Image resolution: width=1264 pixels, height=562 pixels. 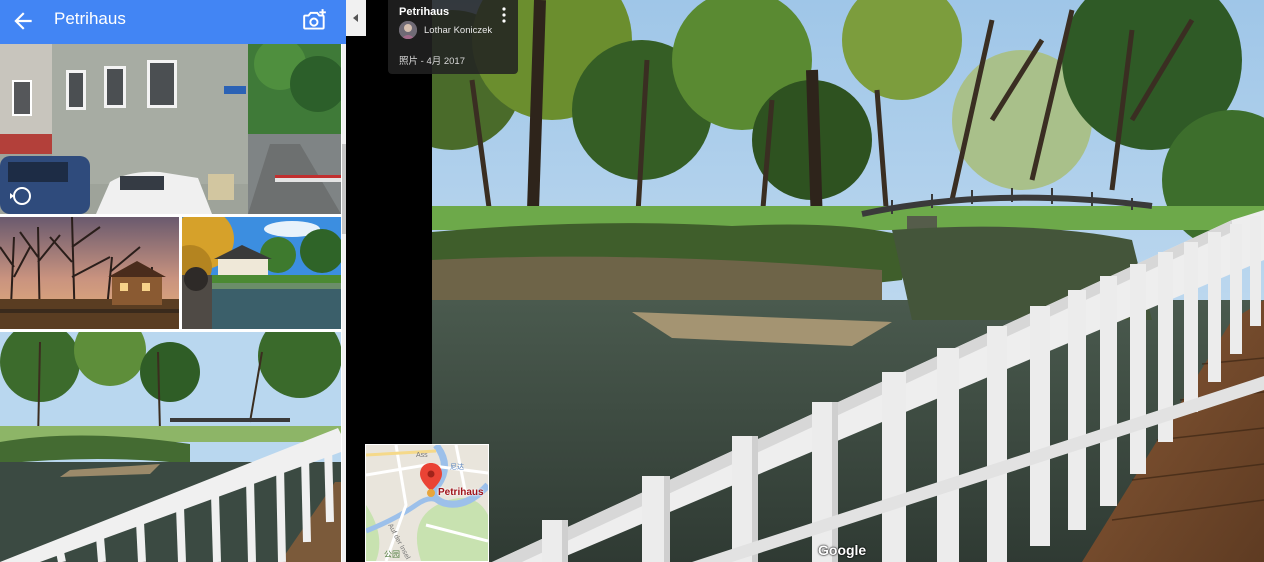 What do you see at coordinates (453, 37) in the screenshot?
I see `photo-info-card: Petrihaus Lothar Koniczek 照片 - 4月 2017` at bounding box center [453, 37].